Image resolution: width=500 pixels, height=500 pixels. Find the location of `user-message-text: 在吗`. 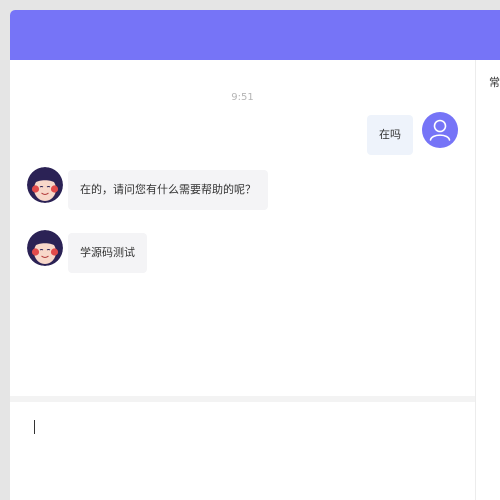

user-message-text: 在吗 is located at coordinates (390, 134).